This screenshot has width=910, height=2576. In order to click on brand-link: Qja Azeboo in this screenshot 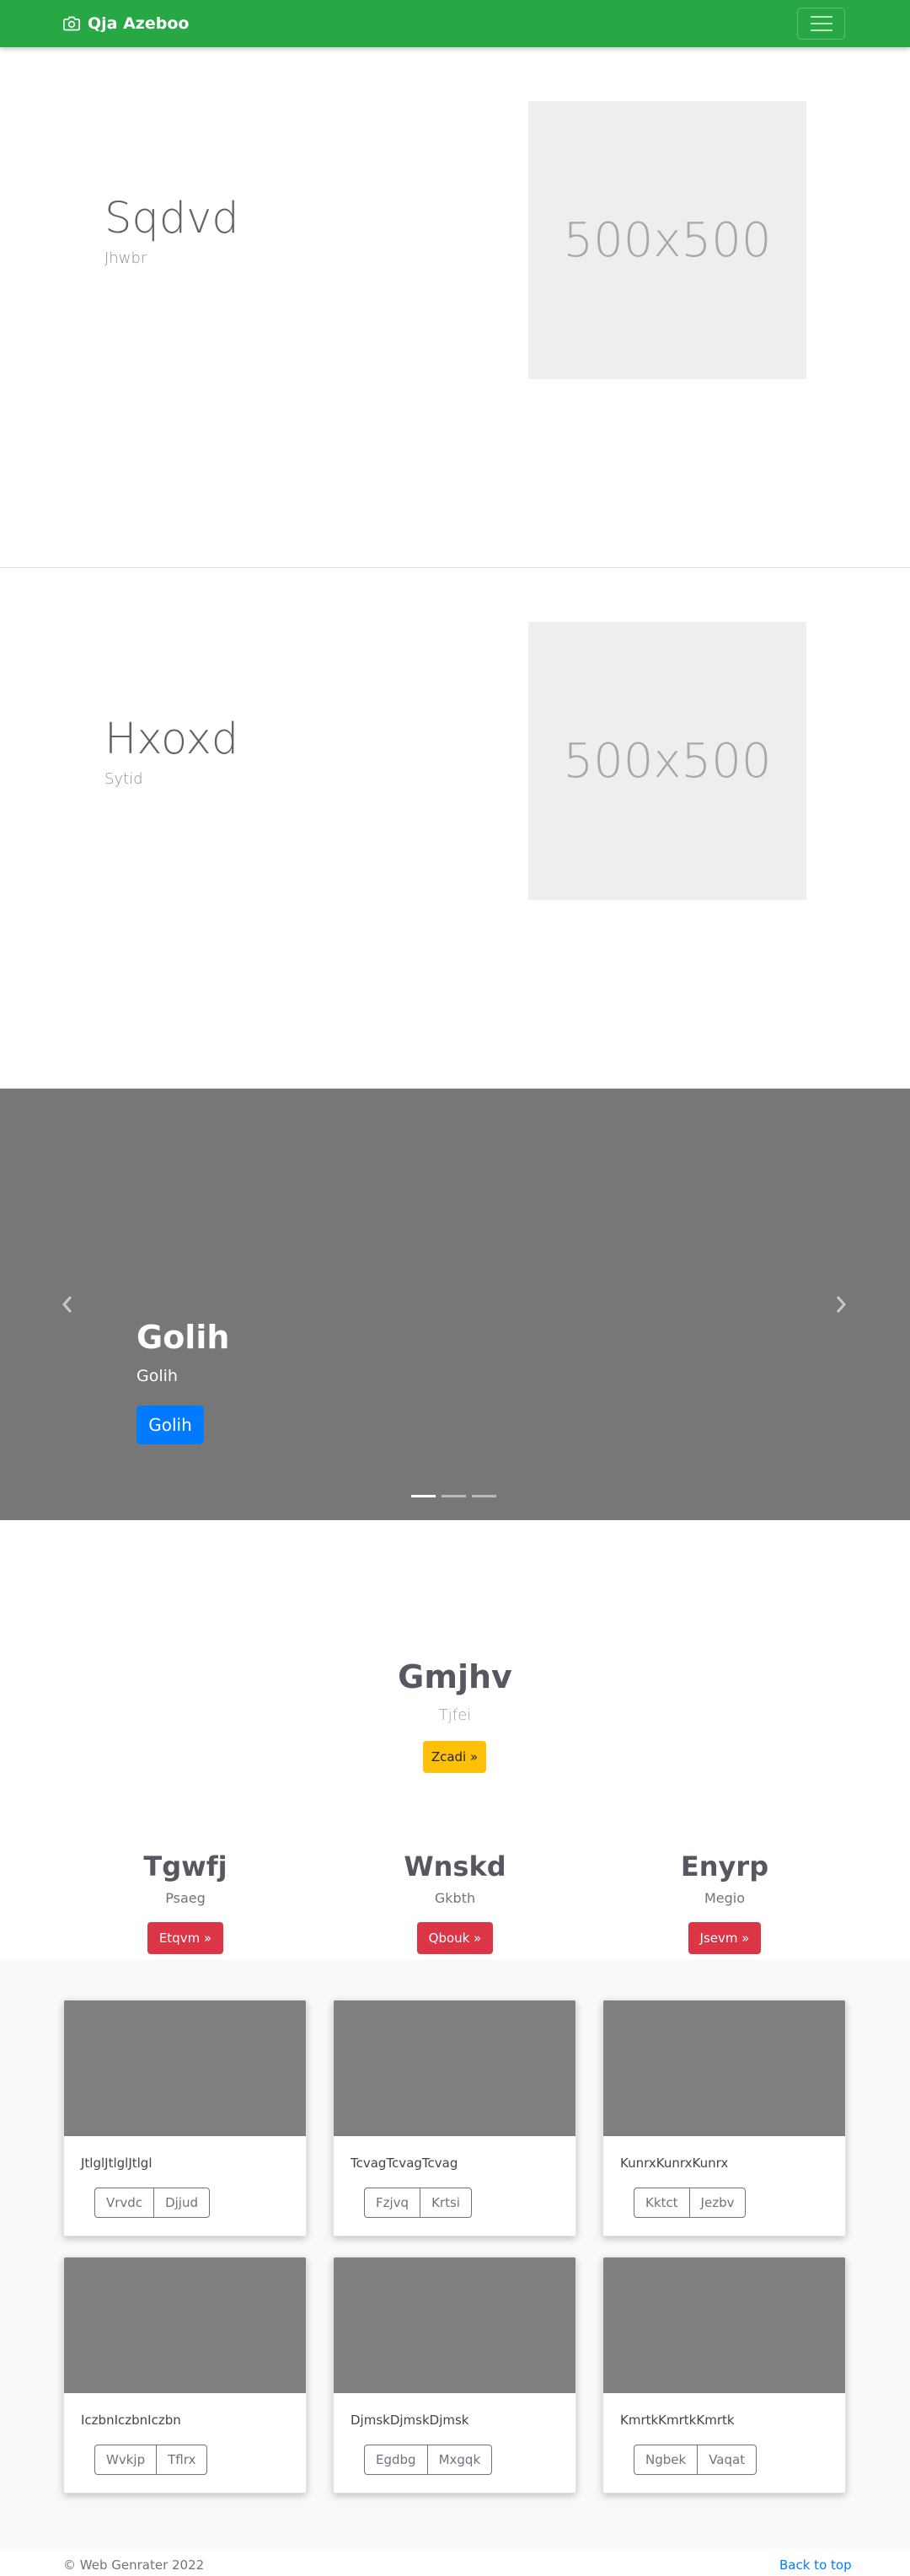, I will do `click(126, 24)`.